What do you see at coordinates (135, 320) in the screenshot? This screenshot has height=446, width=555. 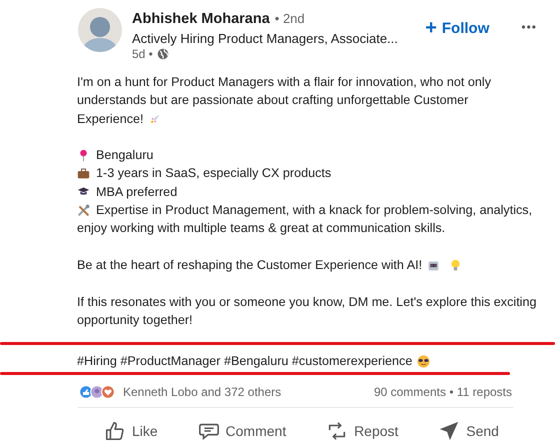 I see `post-text: opportunity together!` at bounding box center [135, 320].